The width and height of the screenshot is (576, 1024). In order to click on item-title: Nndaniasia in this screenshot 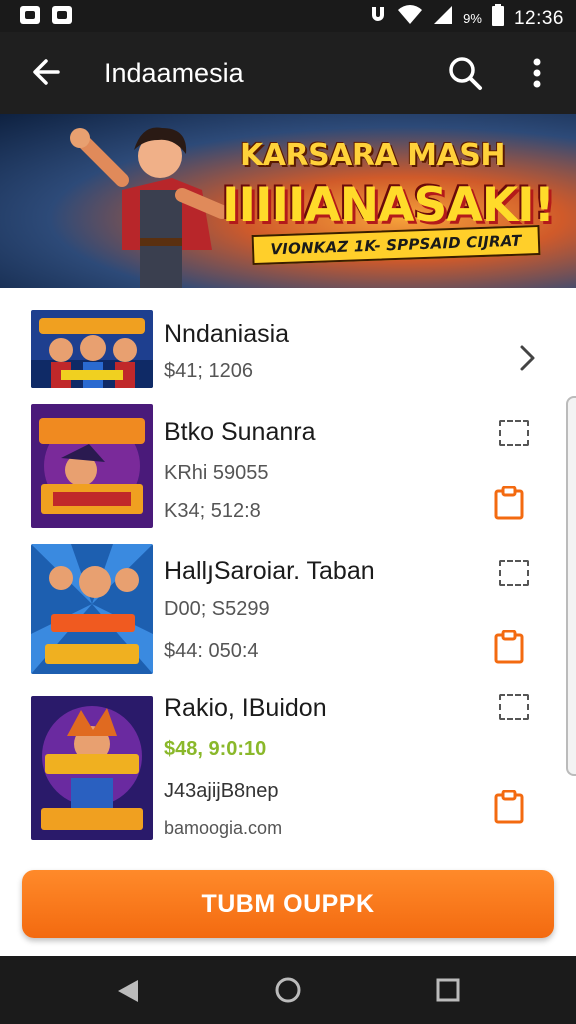, I will do `click(227, 334)`.